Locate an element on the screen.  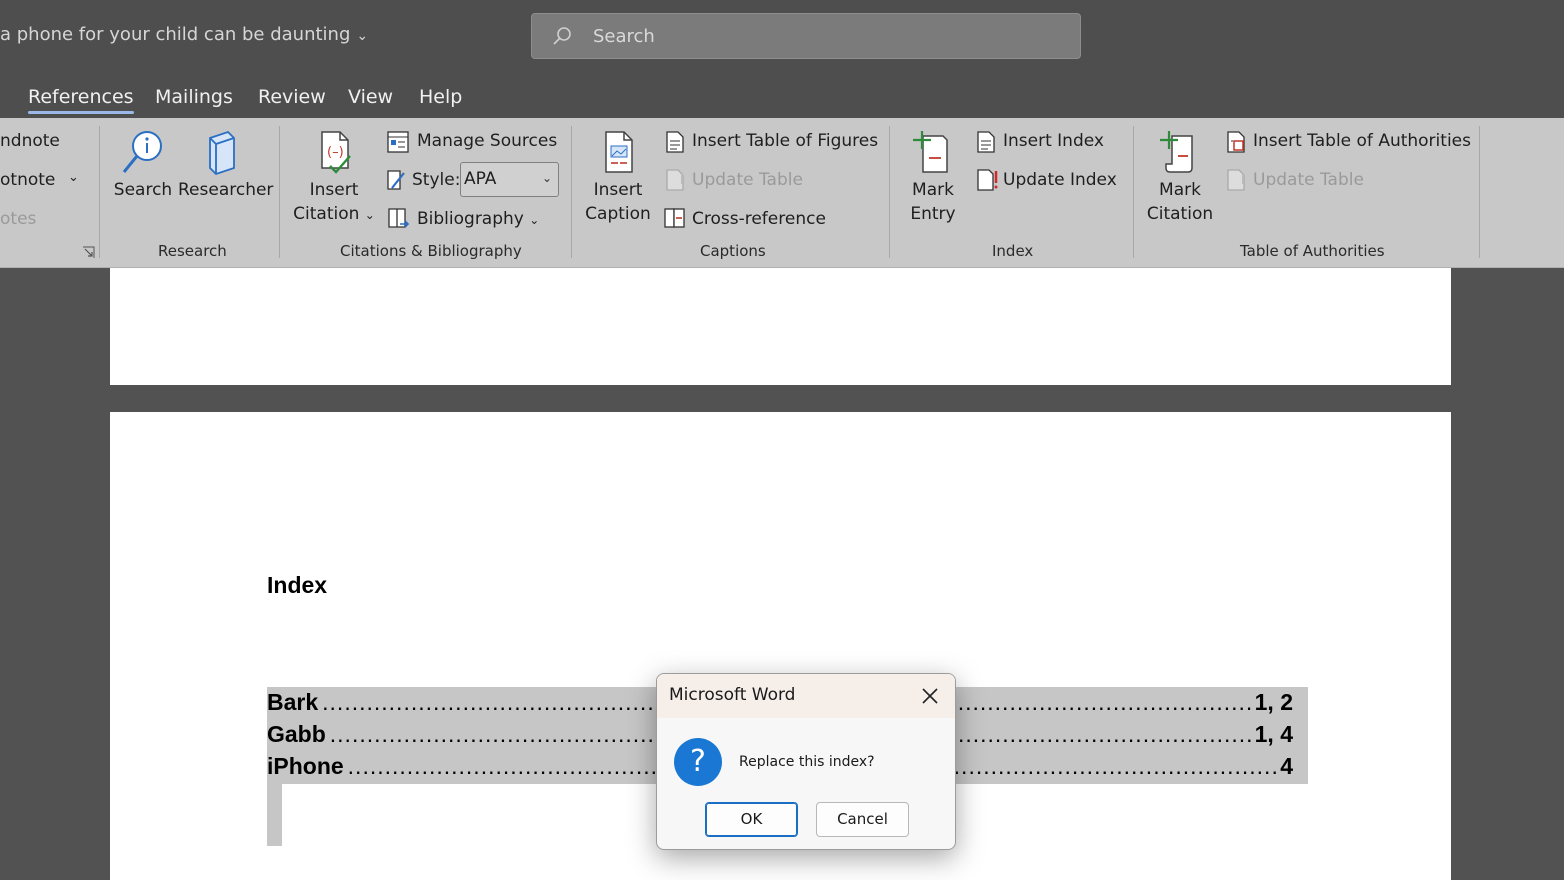
tab-view: View is located at coordinates (370, 97).